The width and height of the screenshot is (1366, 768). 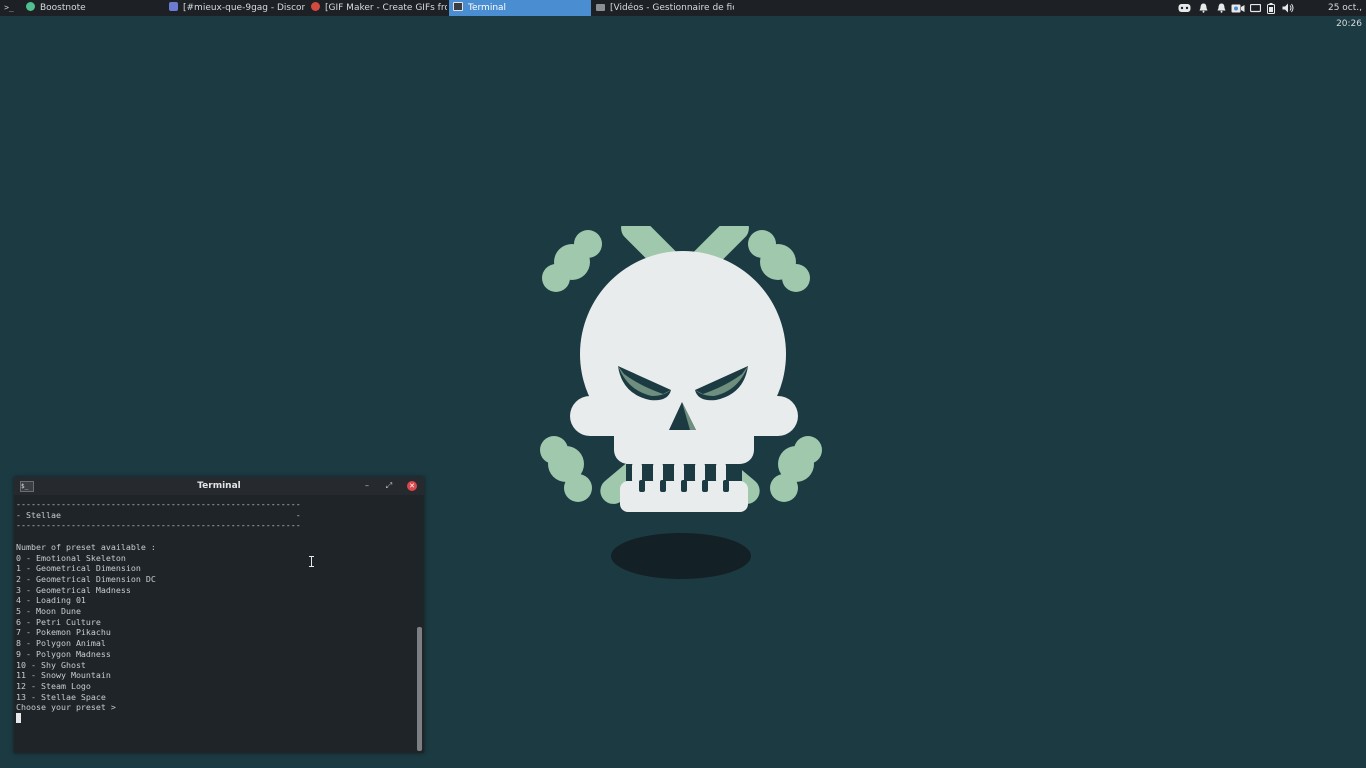 I want to click on terminal-line: 3 - Geometrical Madness, so click(x=73, y=589).